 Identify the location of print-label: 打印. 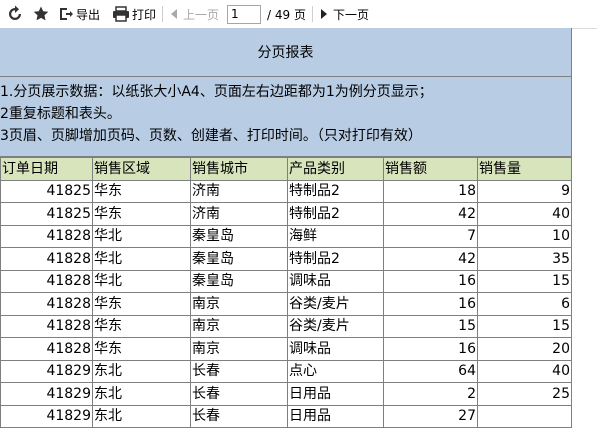
(144, 14).